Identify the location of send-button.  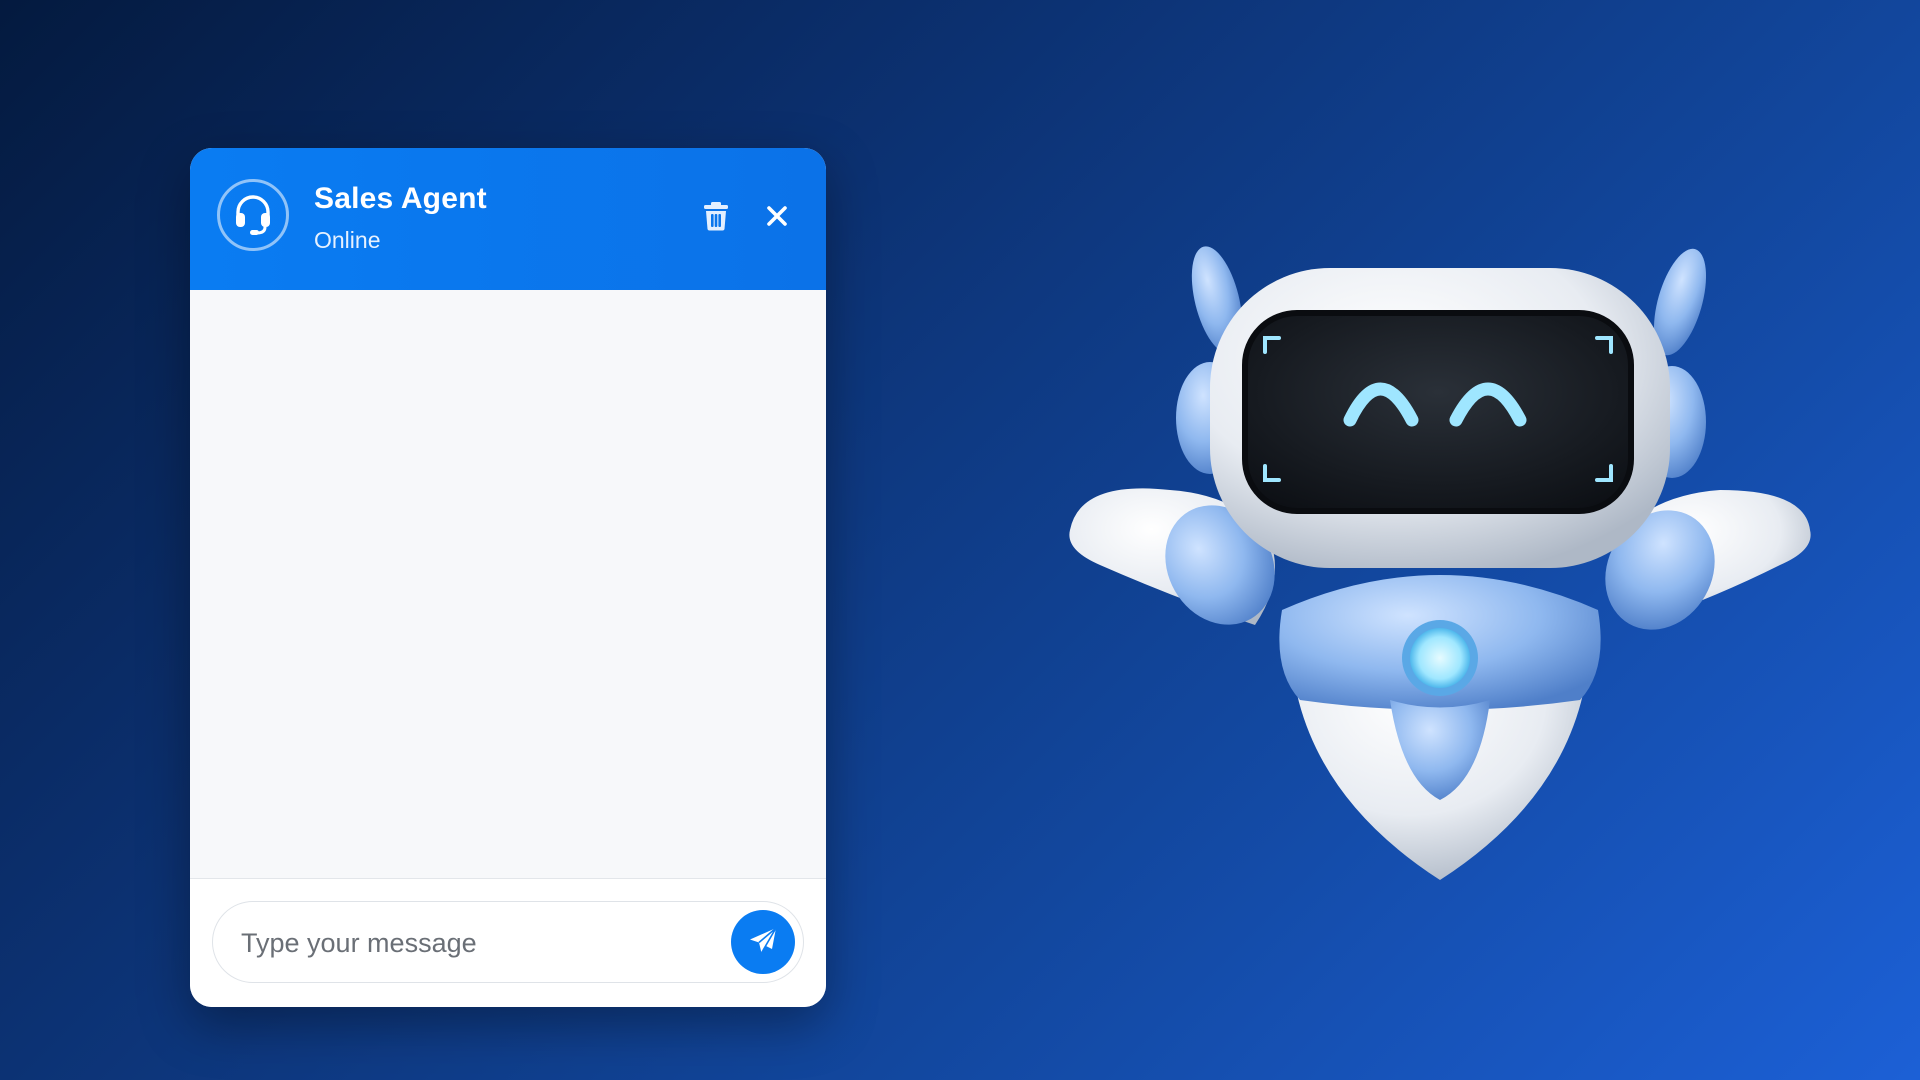
(763, 942).